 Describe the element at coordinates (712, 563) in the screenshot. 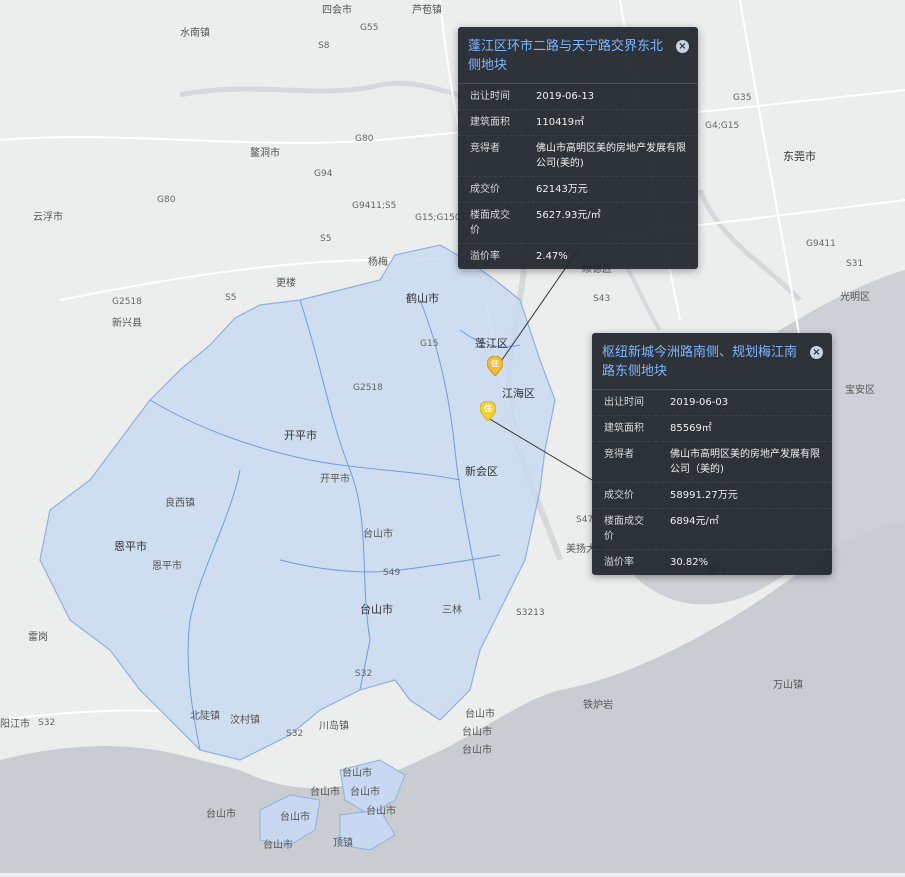

I see `table-row: 溢价率 30.82%` at that location.